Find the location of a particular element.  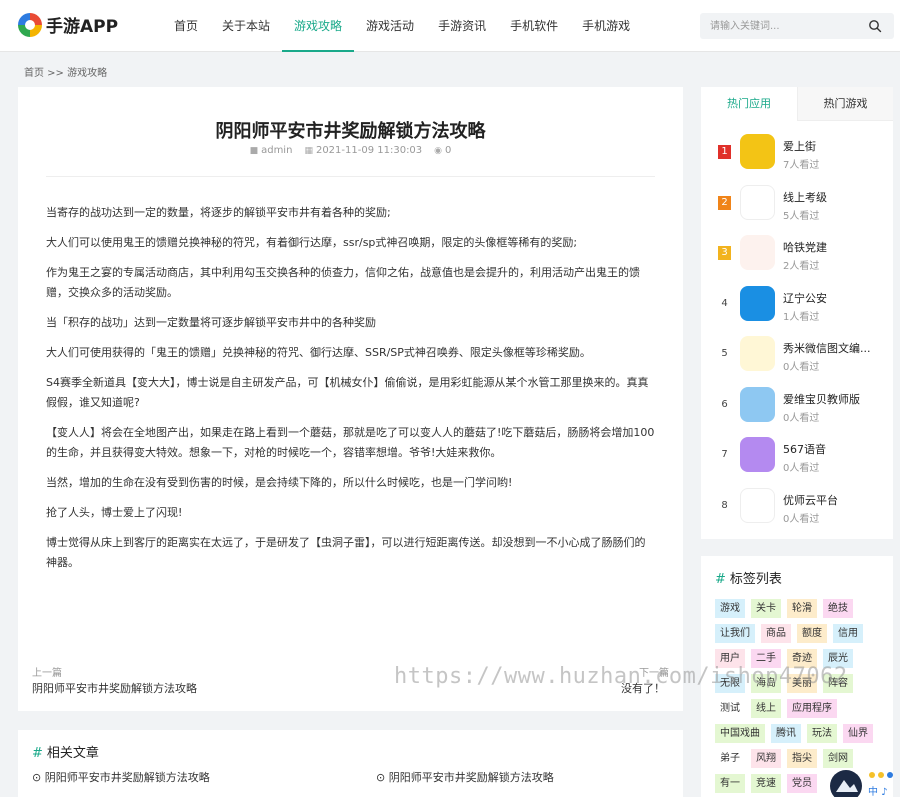

rank-badge: 2 is located at coordinates (724, 202).